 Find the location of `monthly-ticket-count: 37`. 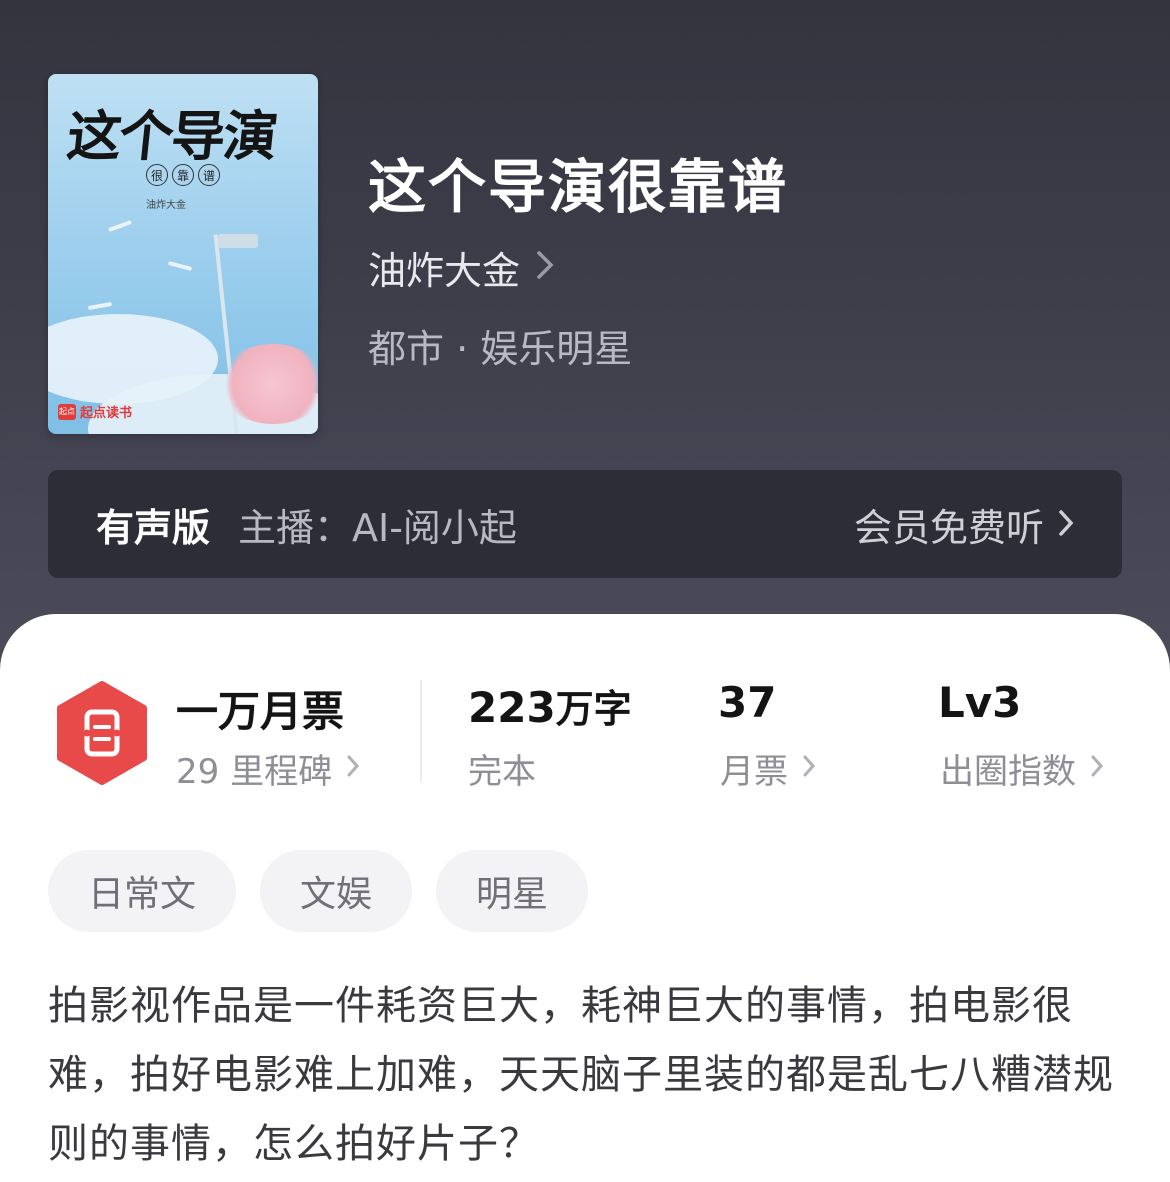

monthly-ticket-count: 37 is located at coordinates (747, 702).